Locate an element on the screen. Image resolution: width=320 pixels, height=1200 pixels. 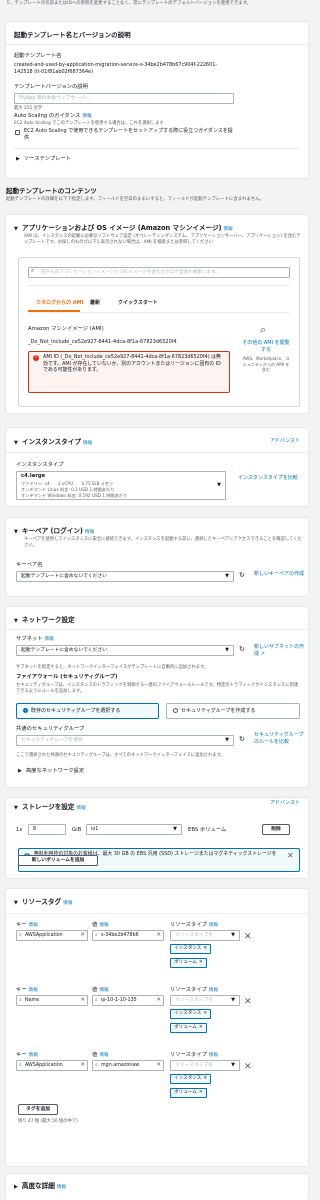
add-tag-button: タグを追加 is located at coordinates (38, 1109).